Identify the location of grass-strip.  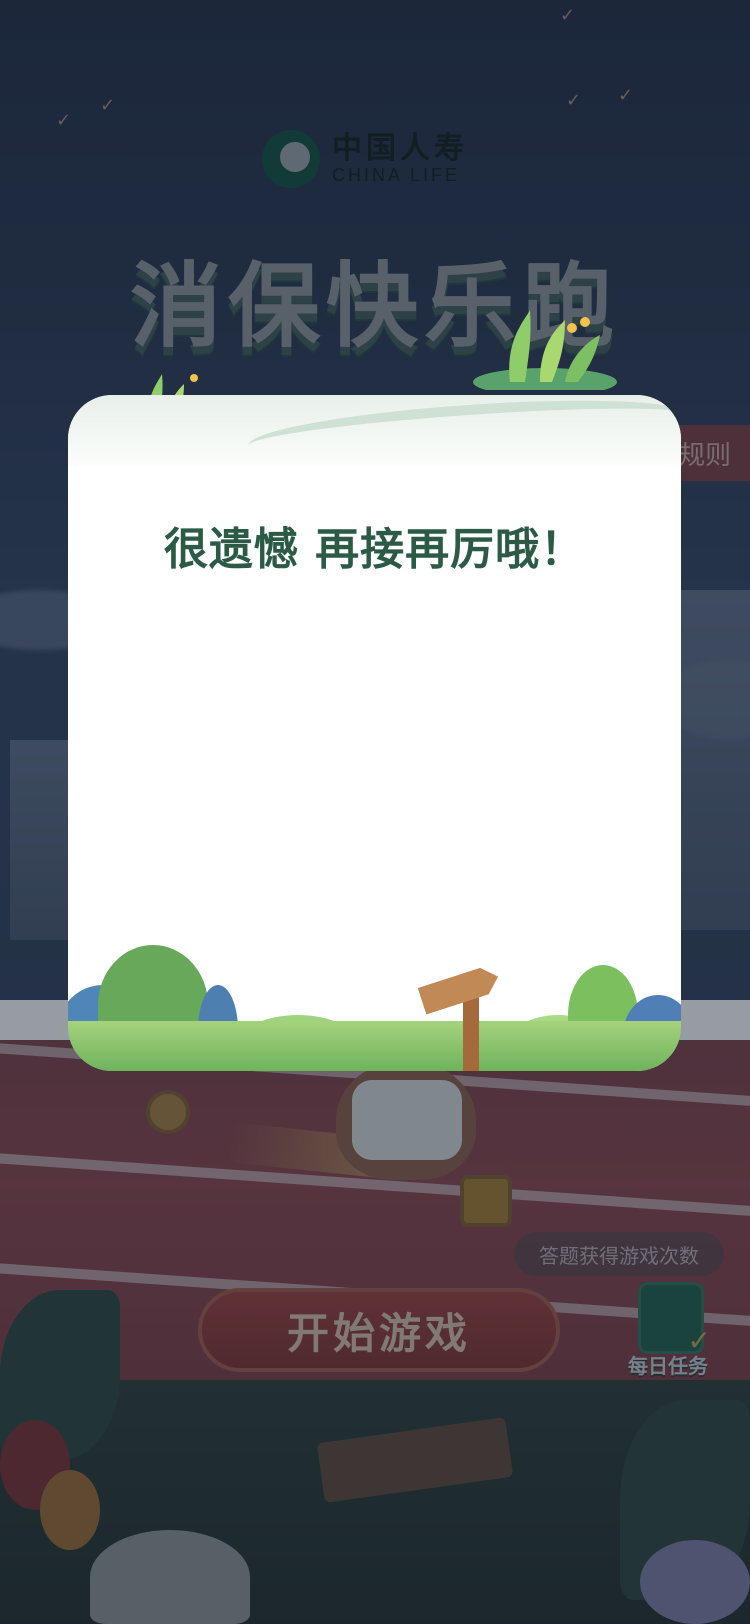
(374, 1046).